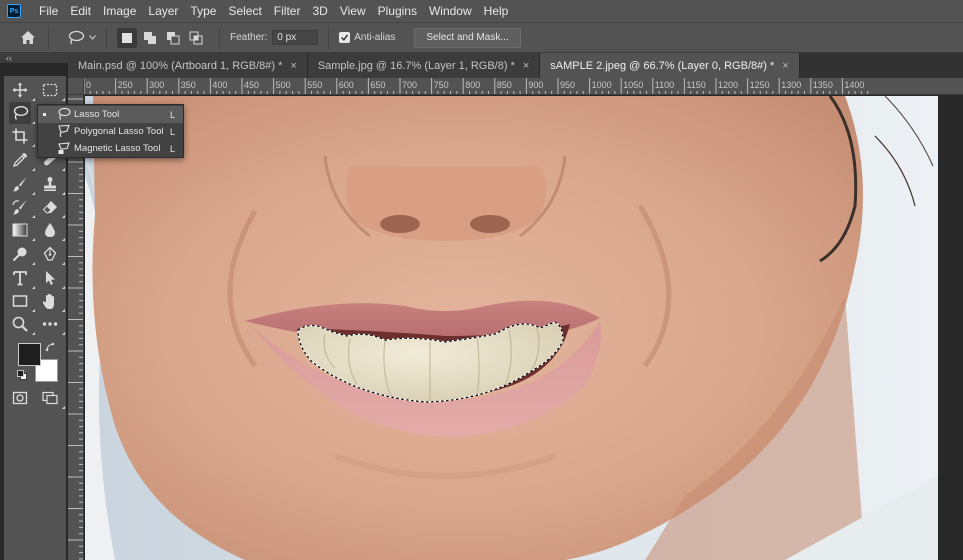 The width and height of the screenshot is (963, 560). I want to click on menu-layer: Layer, so click(163, 11).